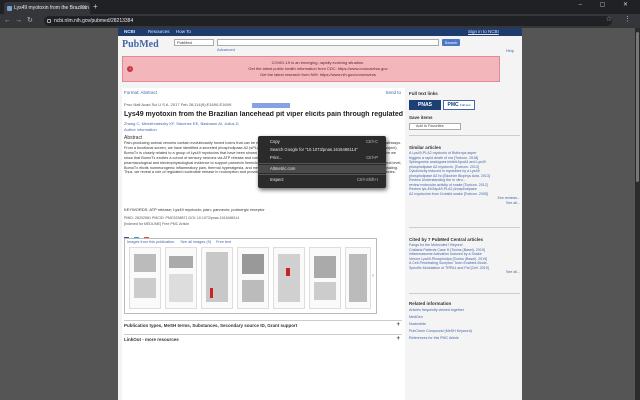 The image size is (640, 400). I want to click on related-link: References for this PMC Article, so click(464, 338).